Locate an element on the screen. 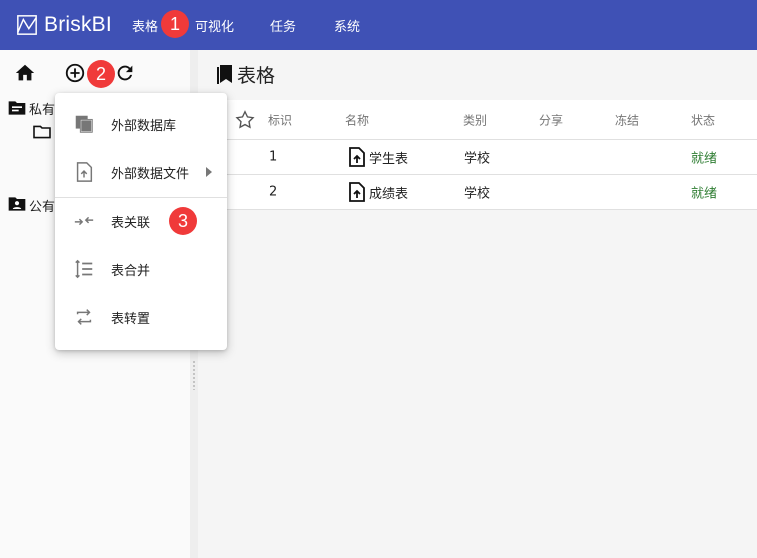  row-id: 2 is located at coordinates (273, 192).